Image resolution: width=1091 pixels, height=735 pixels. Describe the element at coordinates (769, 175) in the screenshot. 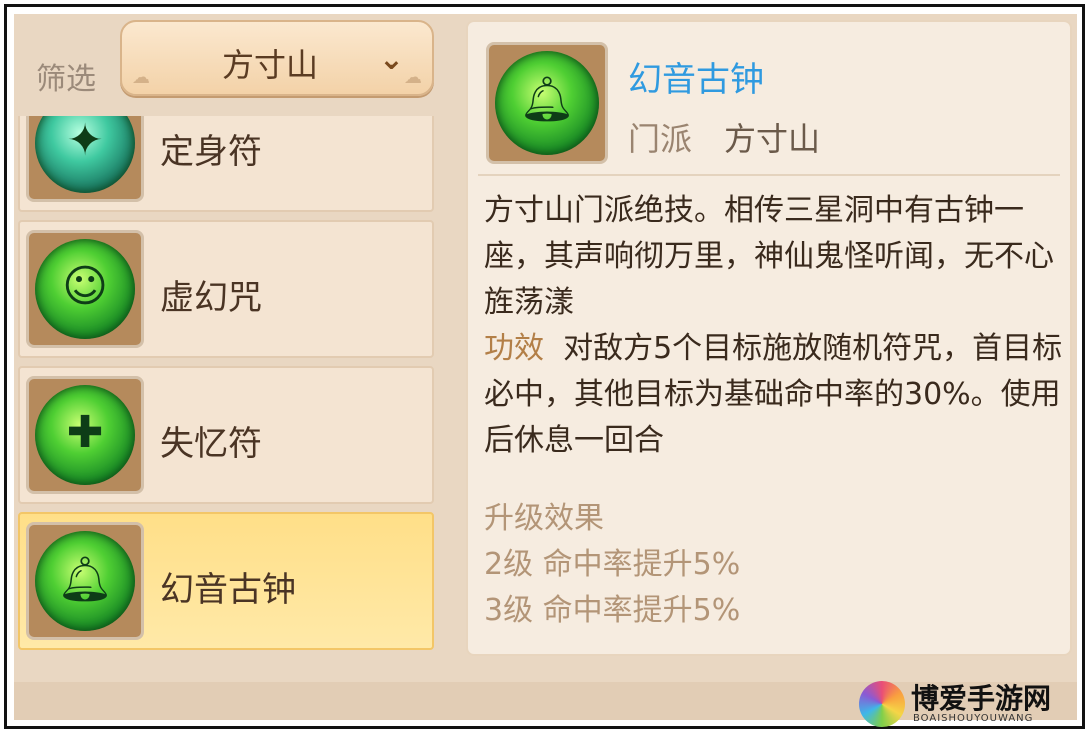

I see `divider` at that location.